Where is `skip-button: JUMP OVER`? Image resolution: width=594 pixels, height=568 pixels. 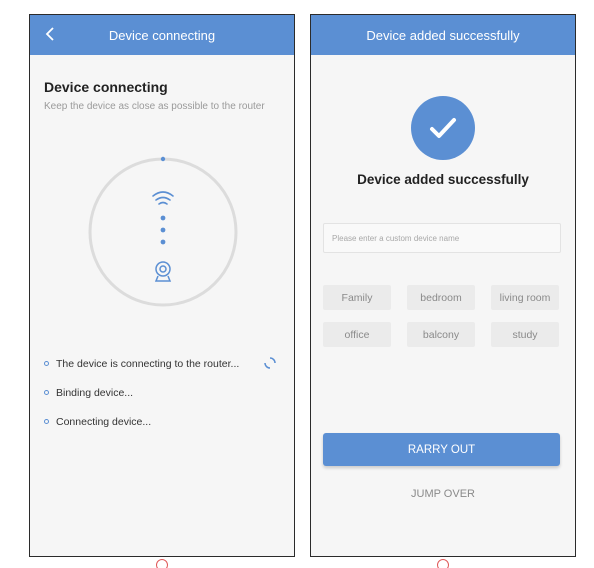
skip-button: JUMP OVER is located at coordinates (443, 494).